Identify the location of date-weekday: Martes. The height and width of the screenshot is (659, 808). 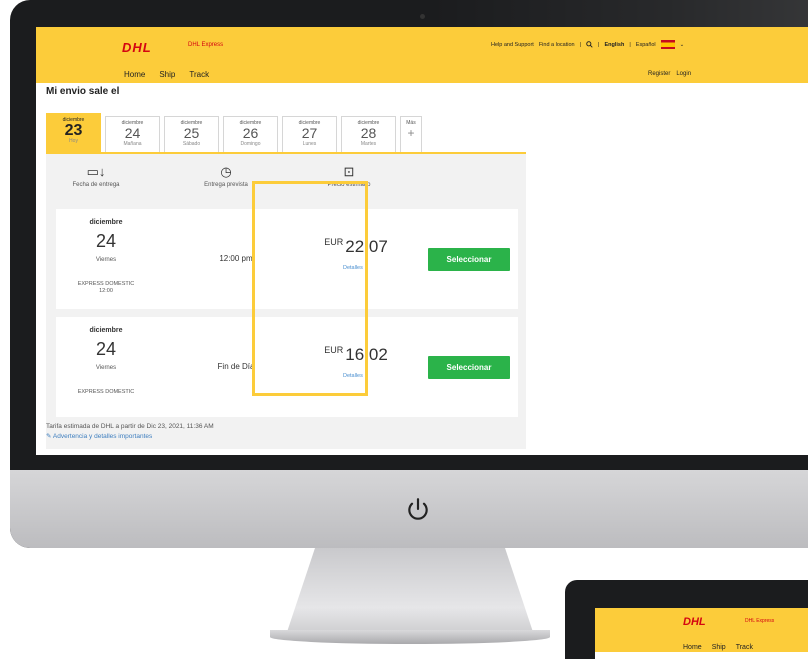
(368, 144).